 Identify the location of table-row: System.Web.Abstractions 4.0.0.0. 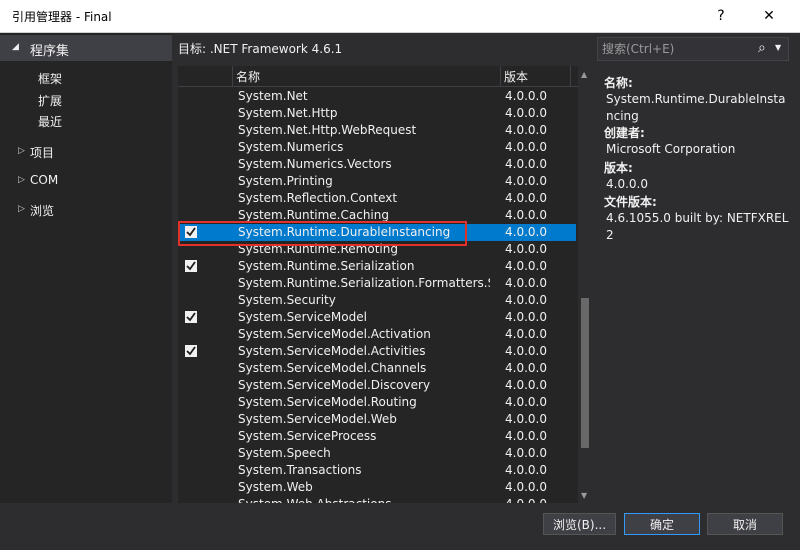
(377, 499).